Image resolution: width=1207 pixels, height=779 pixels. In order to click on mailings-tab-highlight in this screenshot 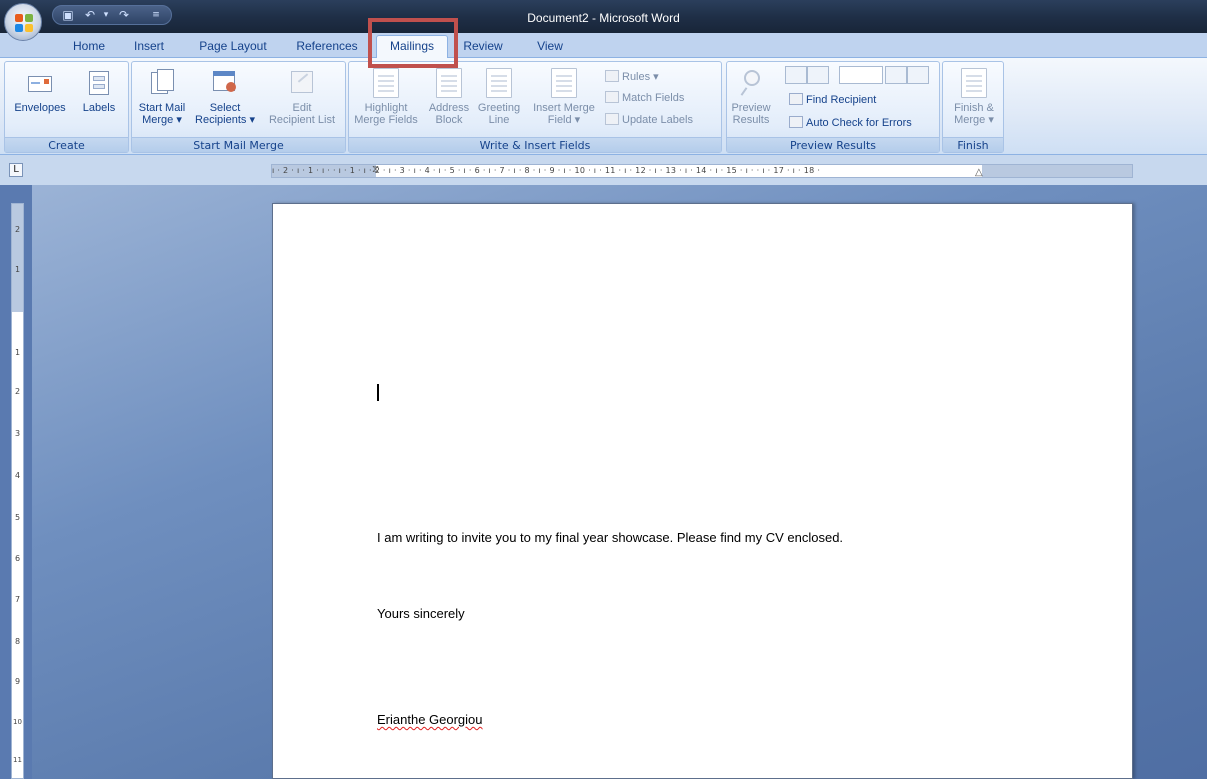, I will do `click(413, 43)`.